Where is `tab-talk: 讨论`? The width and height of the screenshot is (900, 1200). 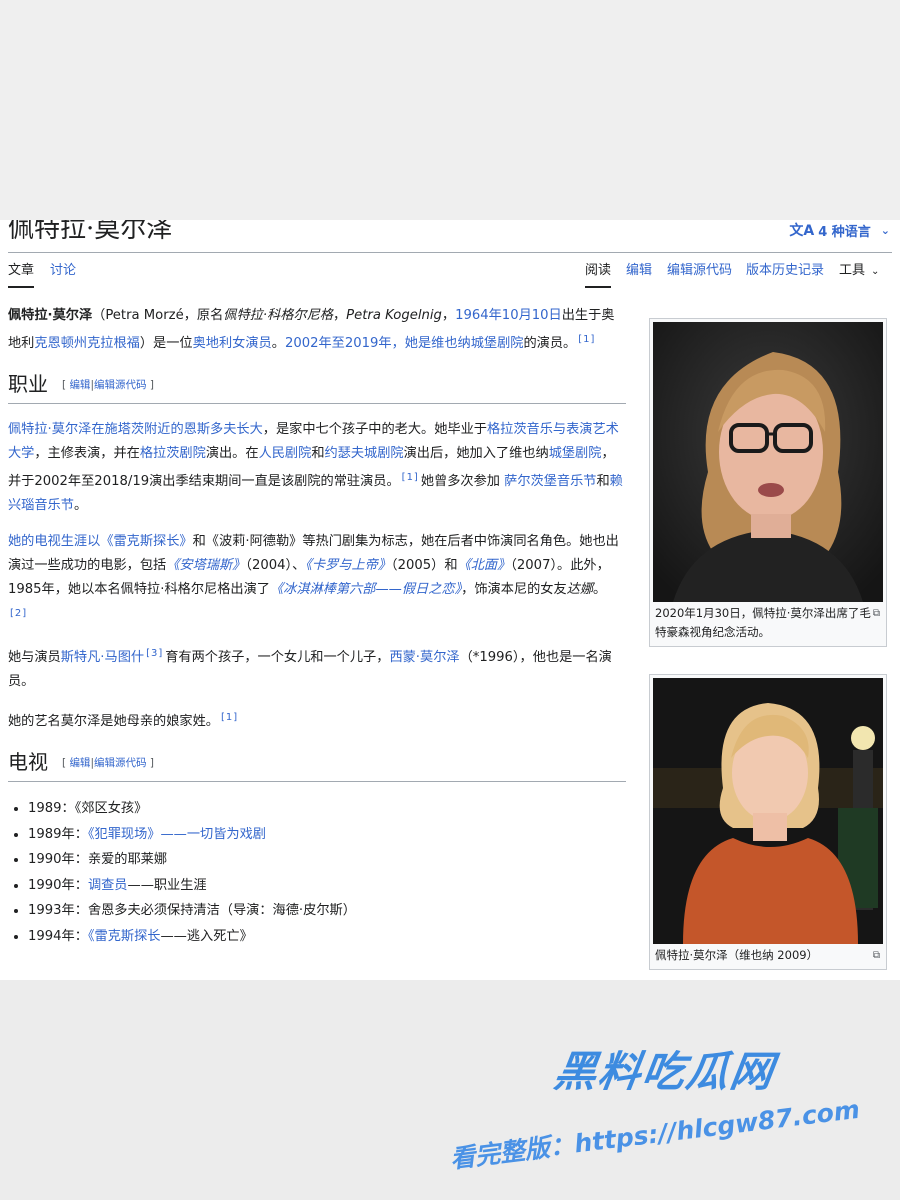
tab-talk: 讨论 is located at coordinates (63, 271).